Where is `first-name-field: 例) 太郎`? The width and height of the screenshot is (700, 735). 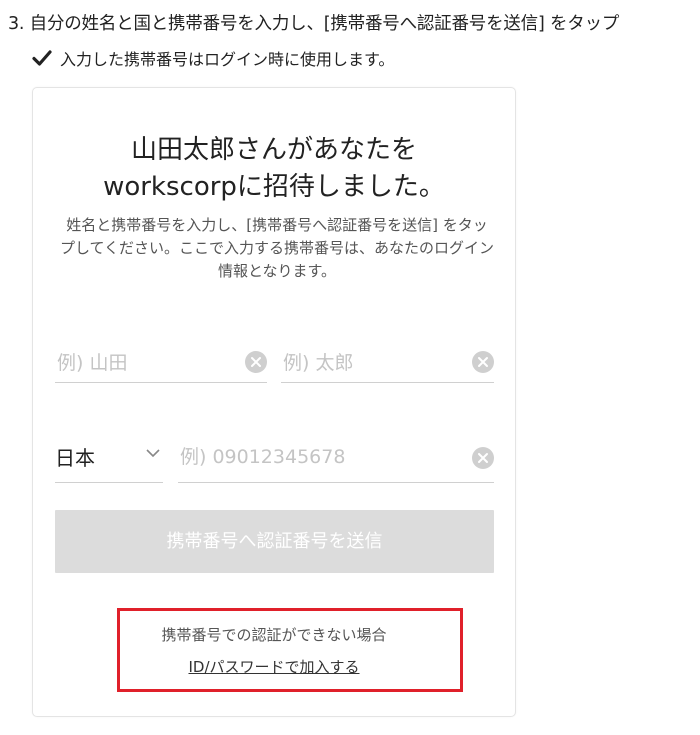 first-name-field: 例) 太郎 is located at coordinates (387, 360).